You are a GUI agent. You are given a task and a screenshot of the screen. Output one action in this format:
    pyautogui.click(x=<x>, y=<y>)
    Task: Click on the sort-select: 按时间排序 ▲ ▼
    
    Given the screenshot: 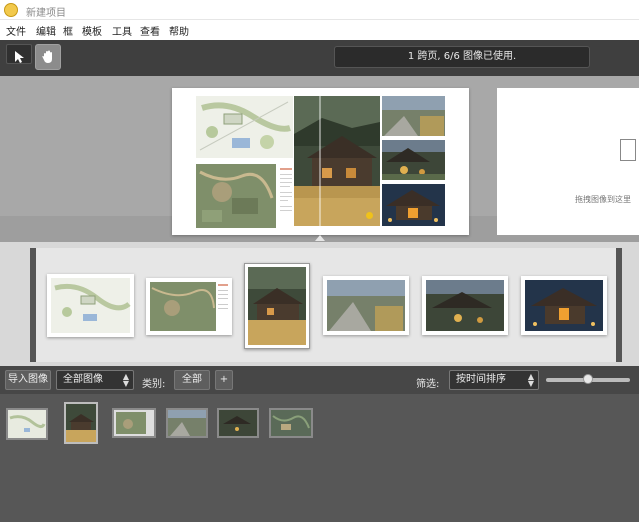 What is the action you would take?
    pyautogui.click(x=494, y=380)
    